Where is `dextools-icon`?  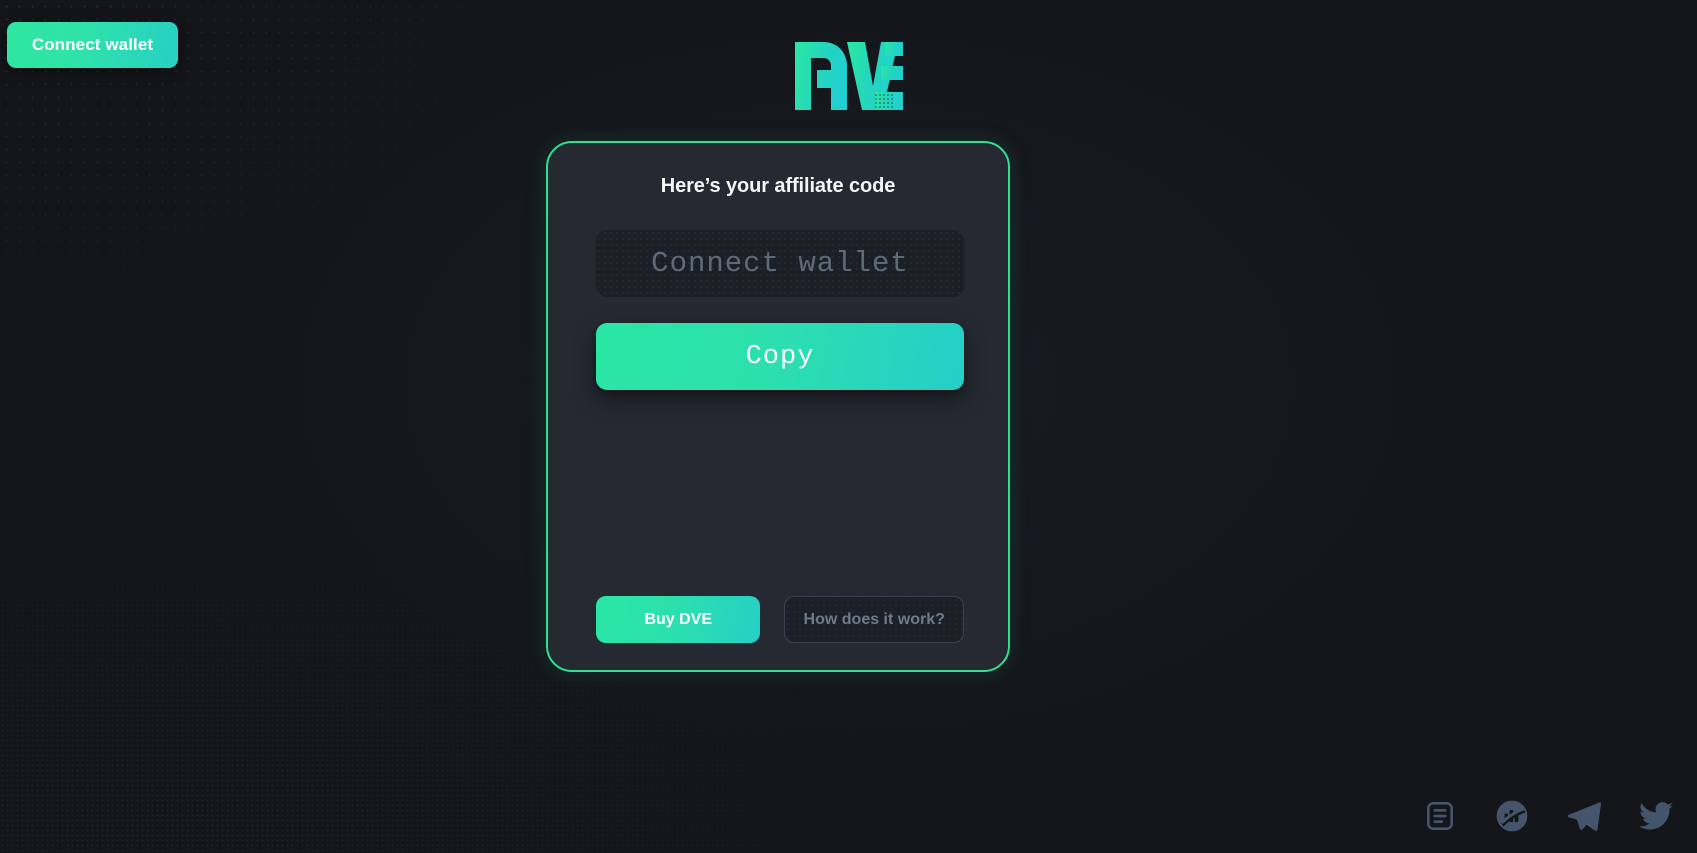
dextools-icon is located at coordinates (1512, 816).